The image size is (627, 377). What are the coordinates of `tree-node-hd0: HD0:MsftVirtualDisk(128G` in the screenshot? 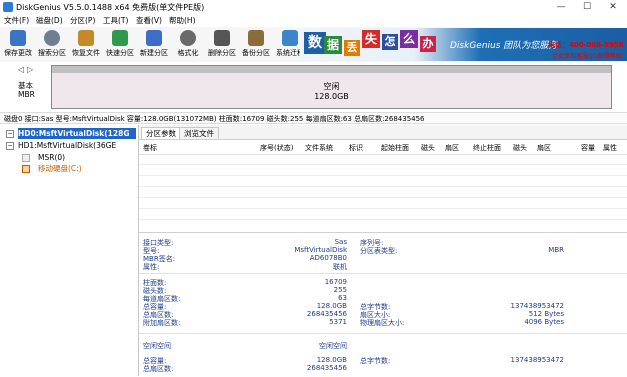 It's located at (77, 133).